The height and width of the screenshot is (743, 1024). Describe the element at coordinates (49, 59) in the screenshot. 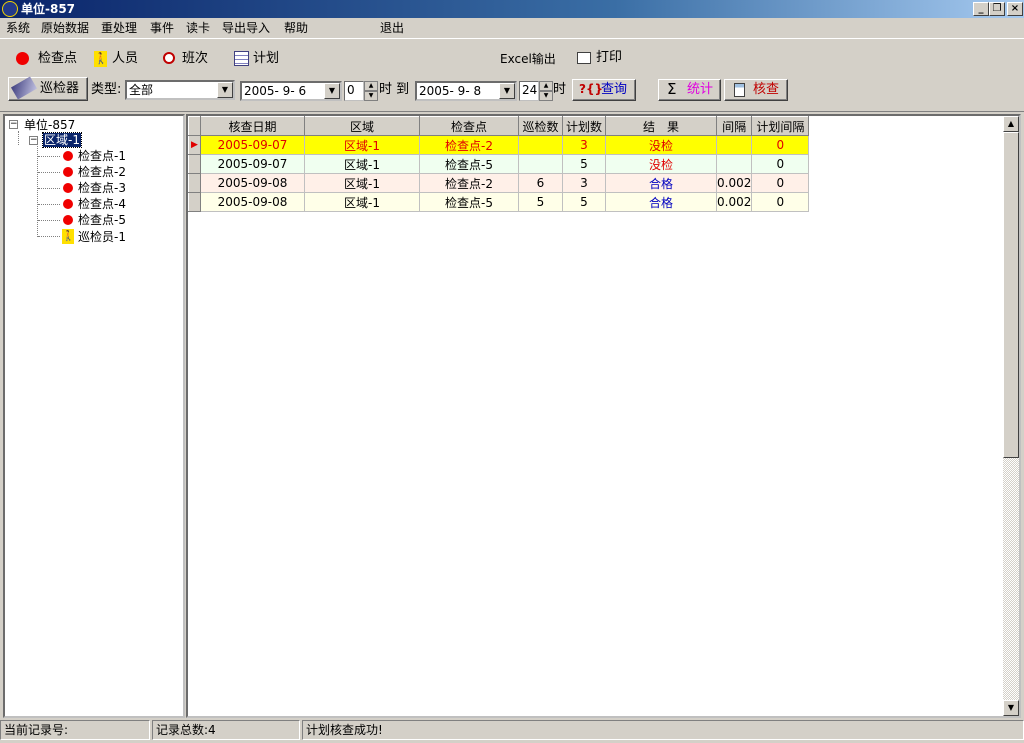

I see `checkpoint-button: 检查点` at that location.